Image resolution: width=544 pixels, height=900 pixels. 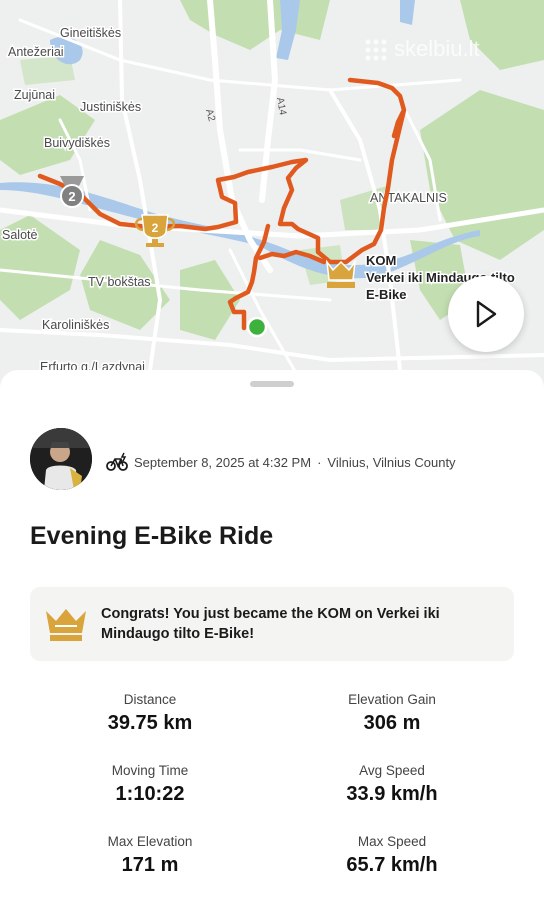 I want to click on label-antakalnis: ANTAKALNIS, so click(x=408, y=198).